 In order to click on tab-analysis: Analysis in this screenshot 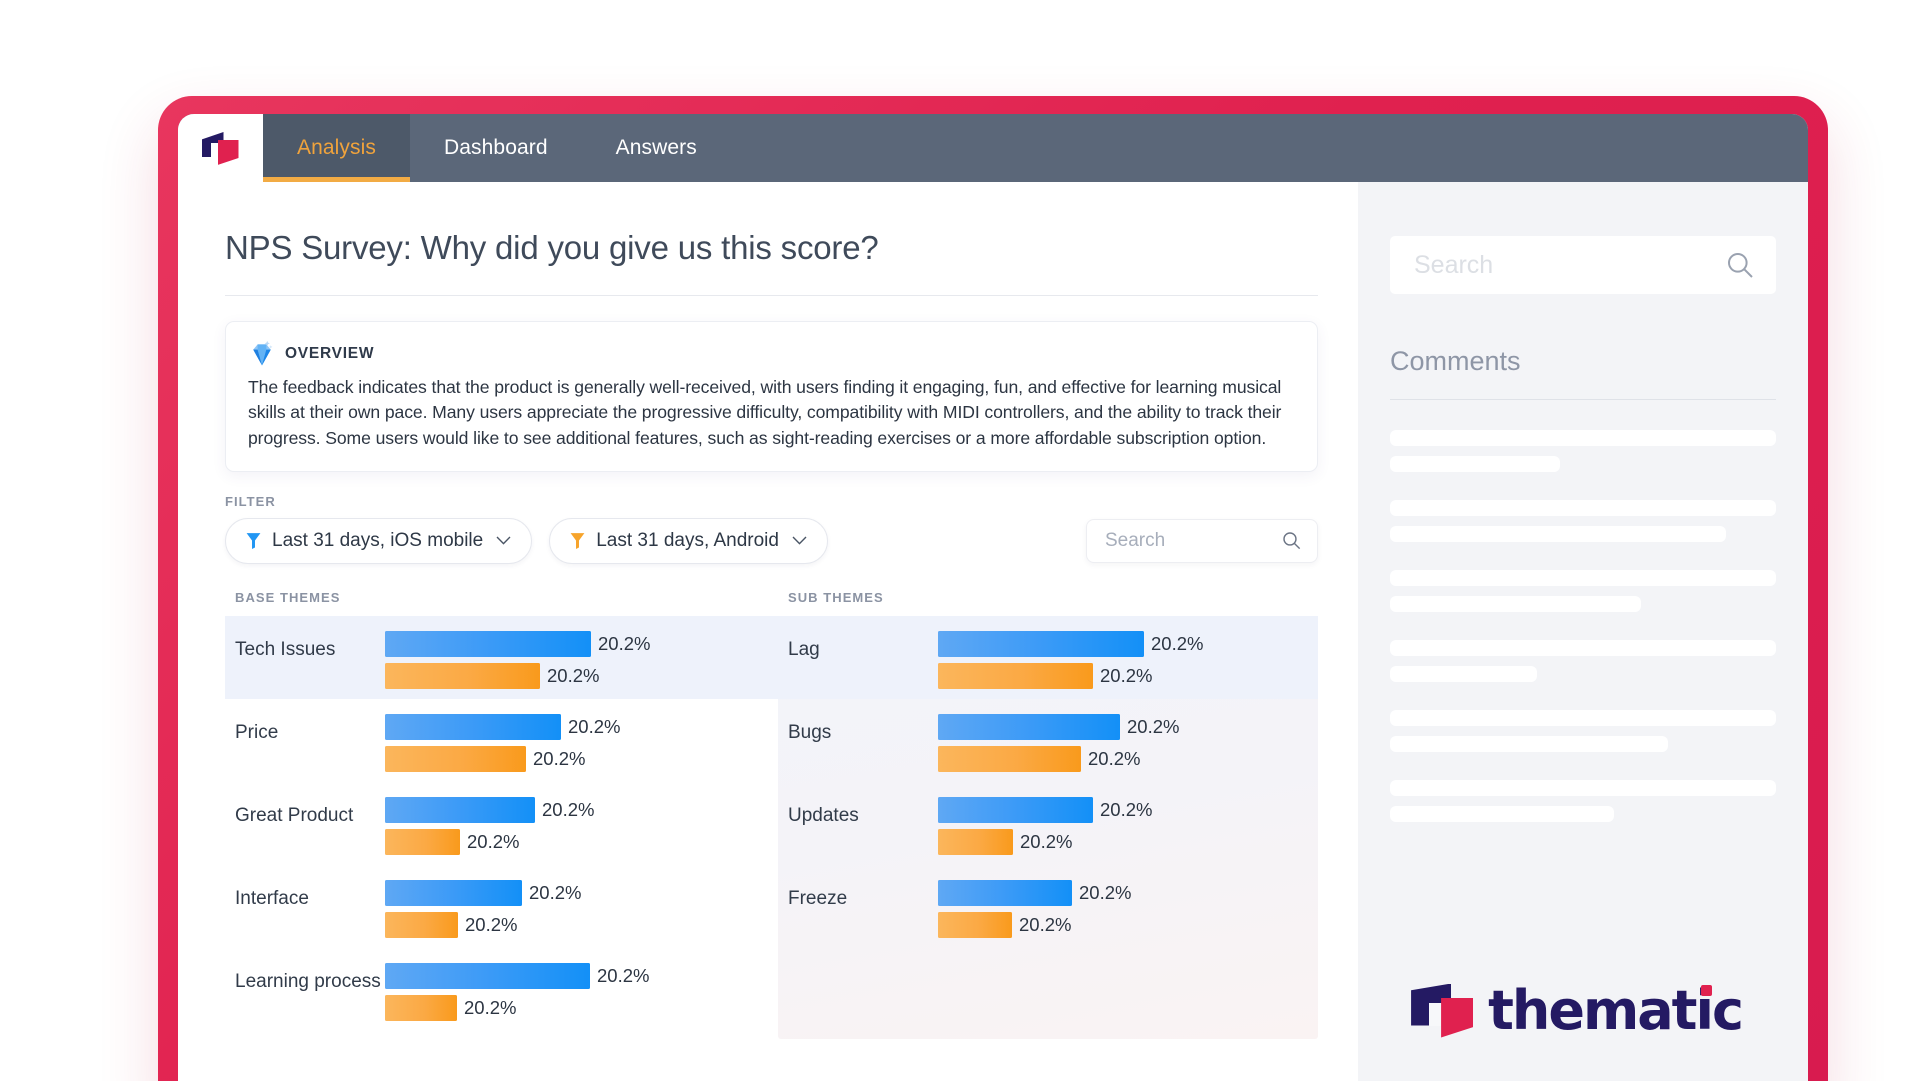, I will do `click(336, 148)`.